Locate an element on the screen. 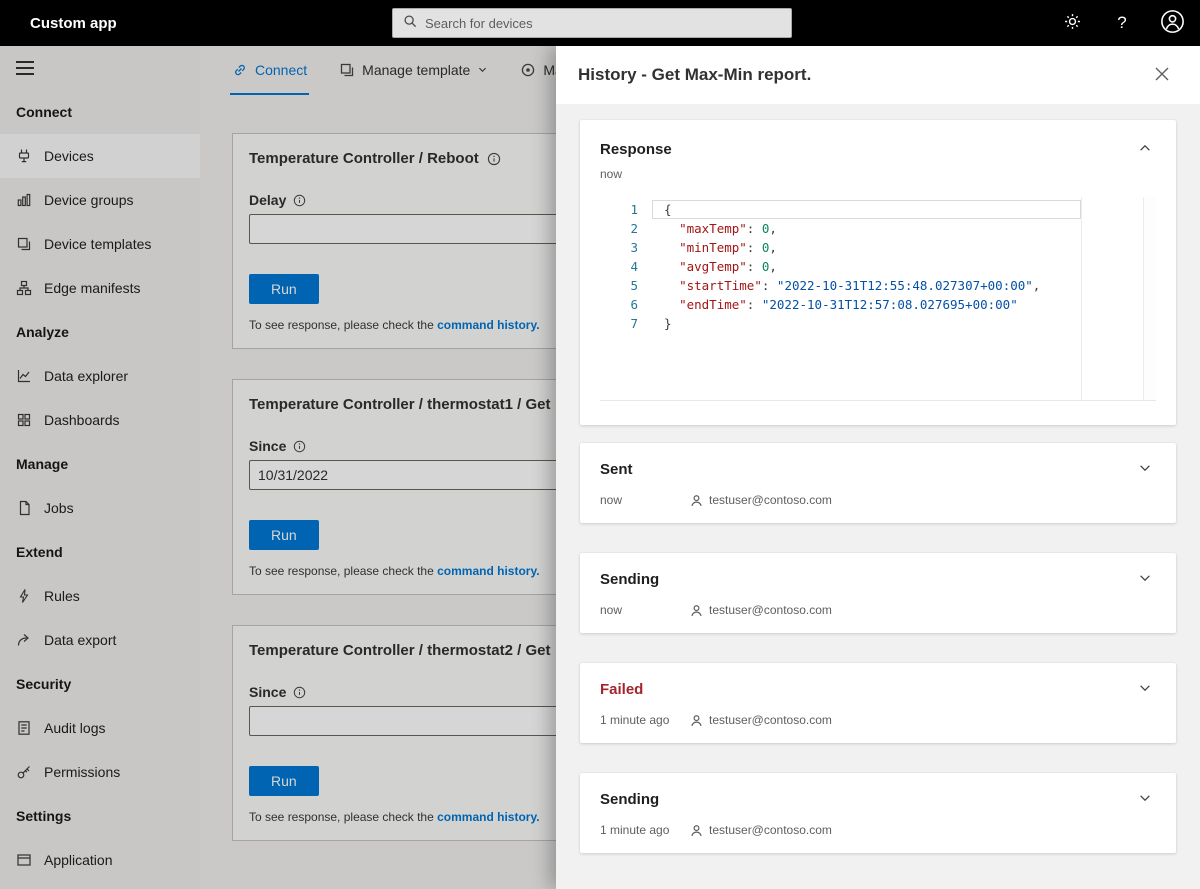  response-title: Response is located at coordinates (636, 149).